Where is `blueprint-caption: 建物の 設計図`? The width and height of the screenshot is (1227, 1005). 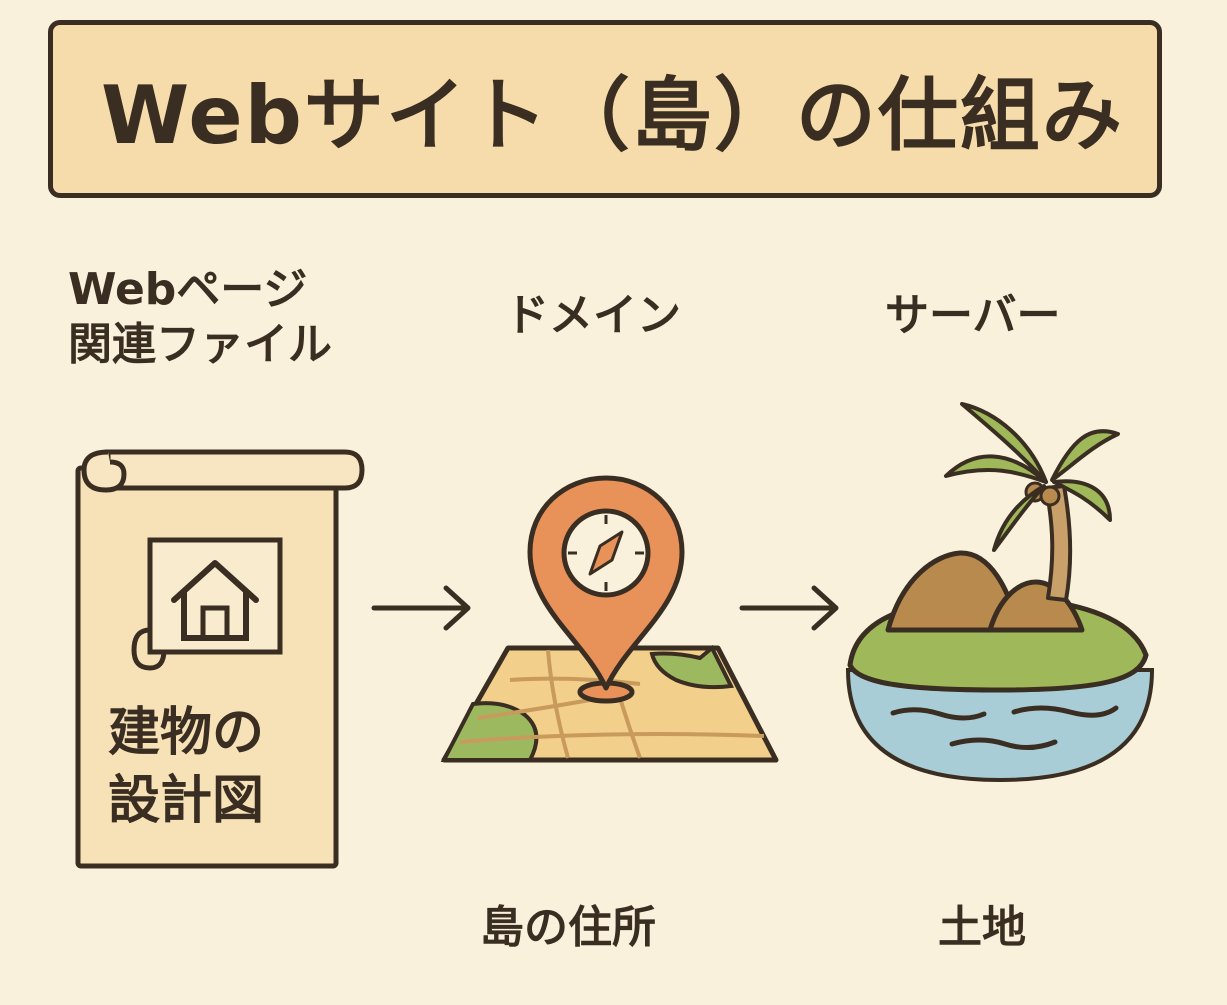 blueprint-caption: 建物の 設計図 is located at coordinates (186, 767).